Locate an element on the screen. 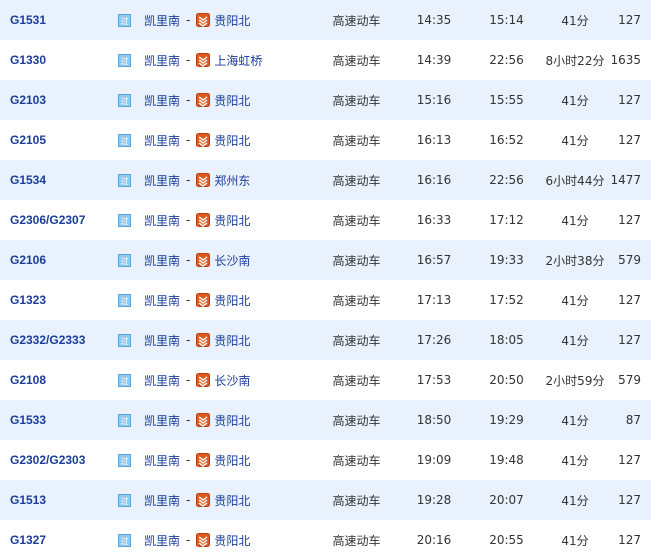 This screenshot has width=651, height=560. departure-time-cell: 20:16 is located at coordinates (434, 540).